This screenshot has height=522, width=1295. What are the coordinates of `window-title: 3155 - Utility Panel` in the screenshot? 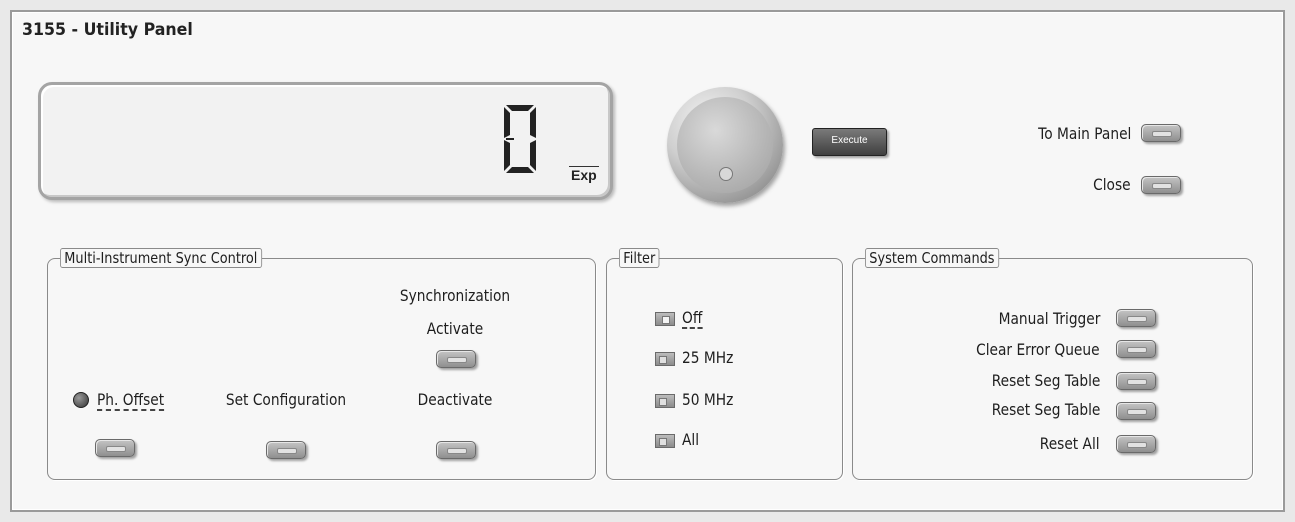 It's located at (107, 30).